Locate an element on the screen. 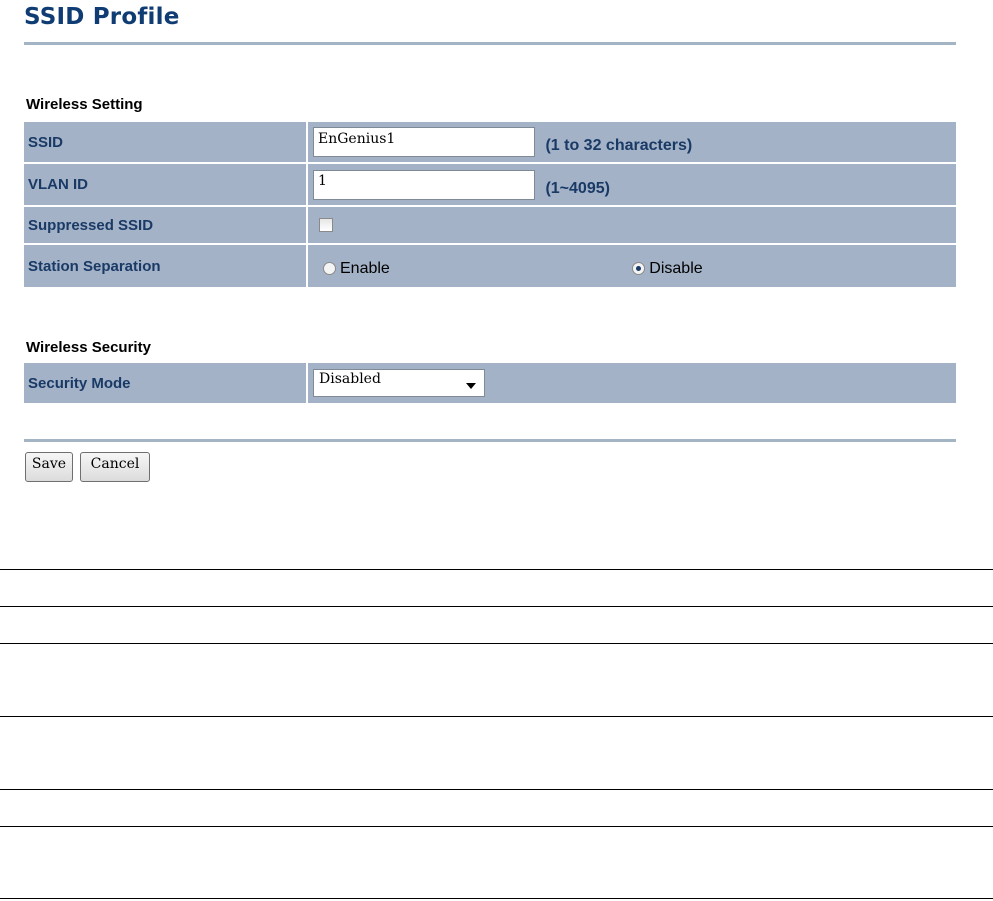  chevron-down-icon is located at coordinates (471, 386).